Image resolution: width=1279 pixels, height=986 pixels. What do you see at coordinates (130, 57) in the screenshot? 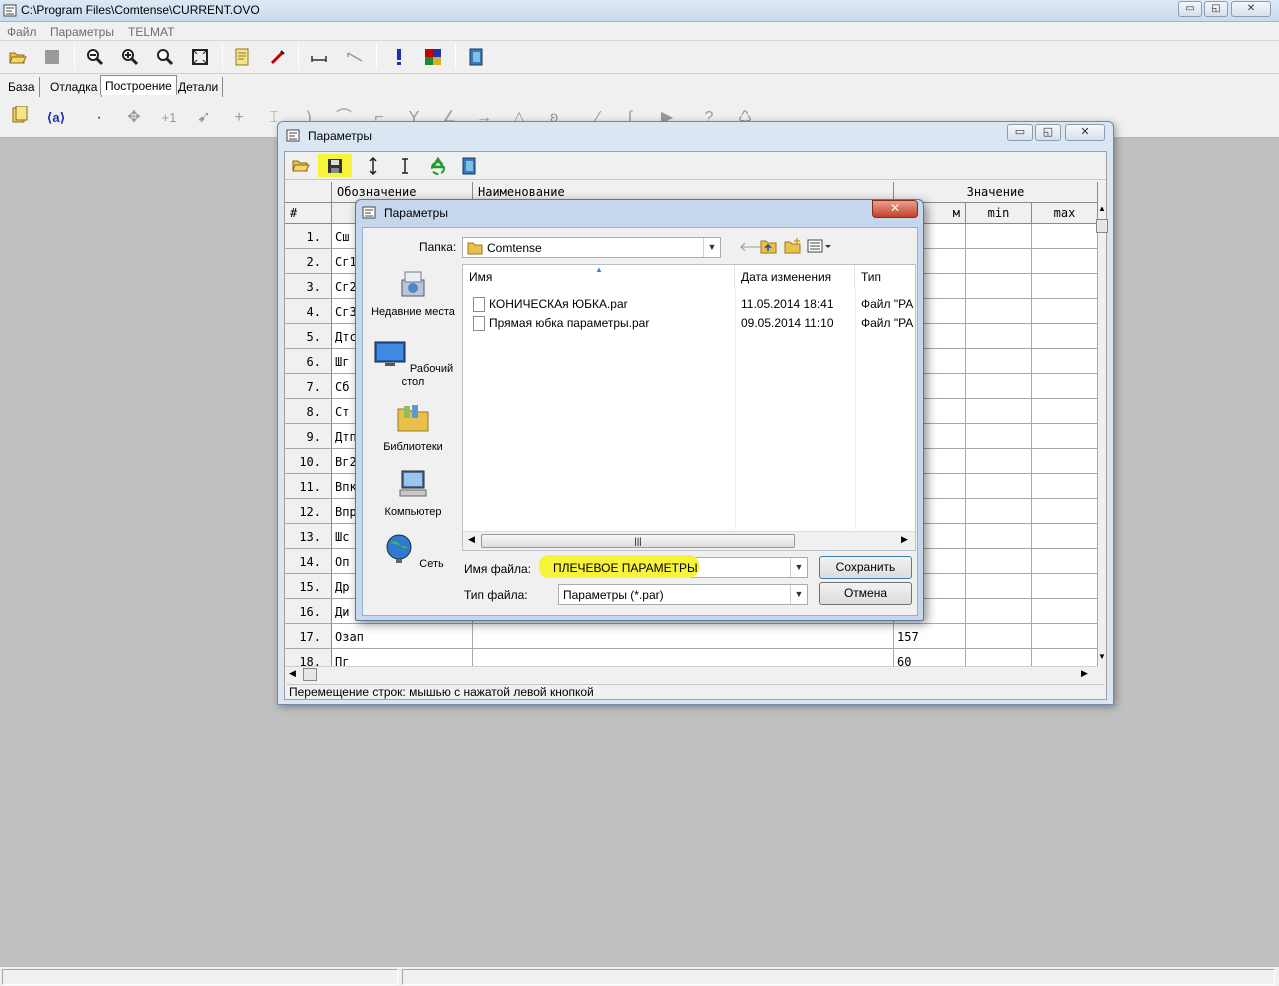
I see `zoom-in-icon` at bounding box center [130, 57].